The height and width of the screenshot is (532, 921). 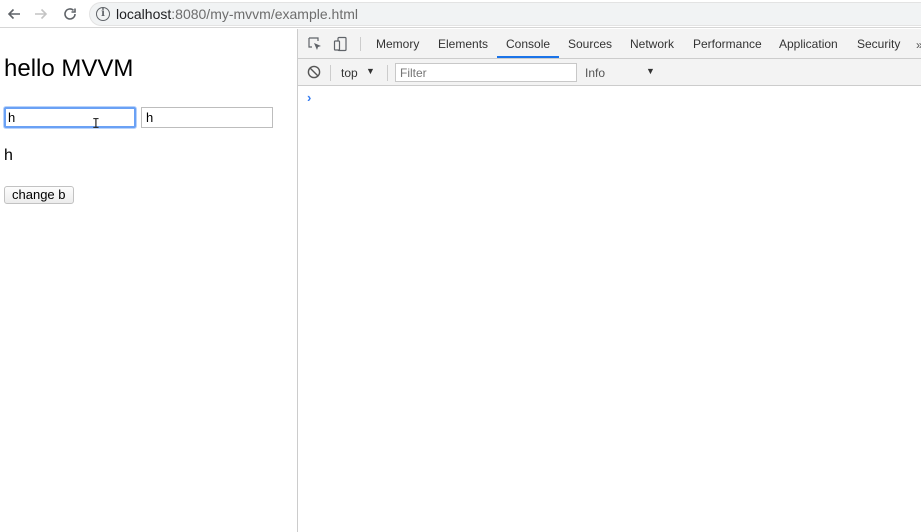 What do you see at coordinates (8, 155) in the screenshot?
I see `bound-text: h` at bounding box center [8, 155].